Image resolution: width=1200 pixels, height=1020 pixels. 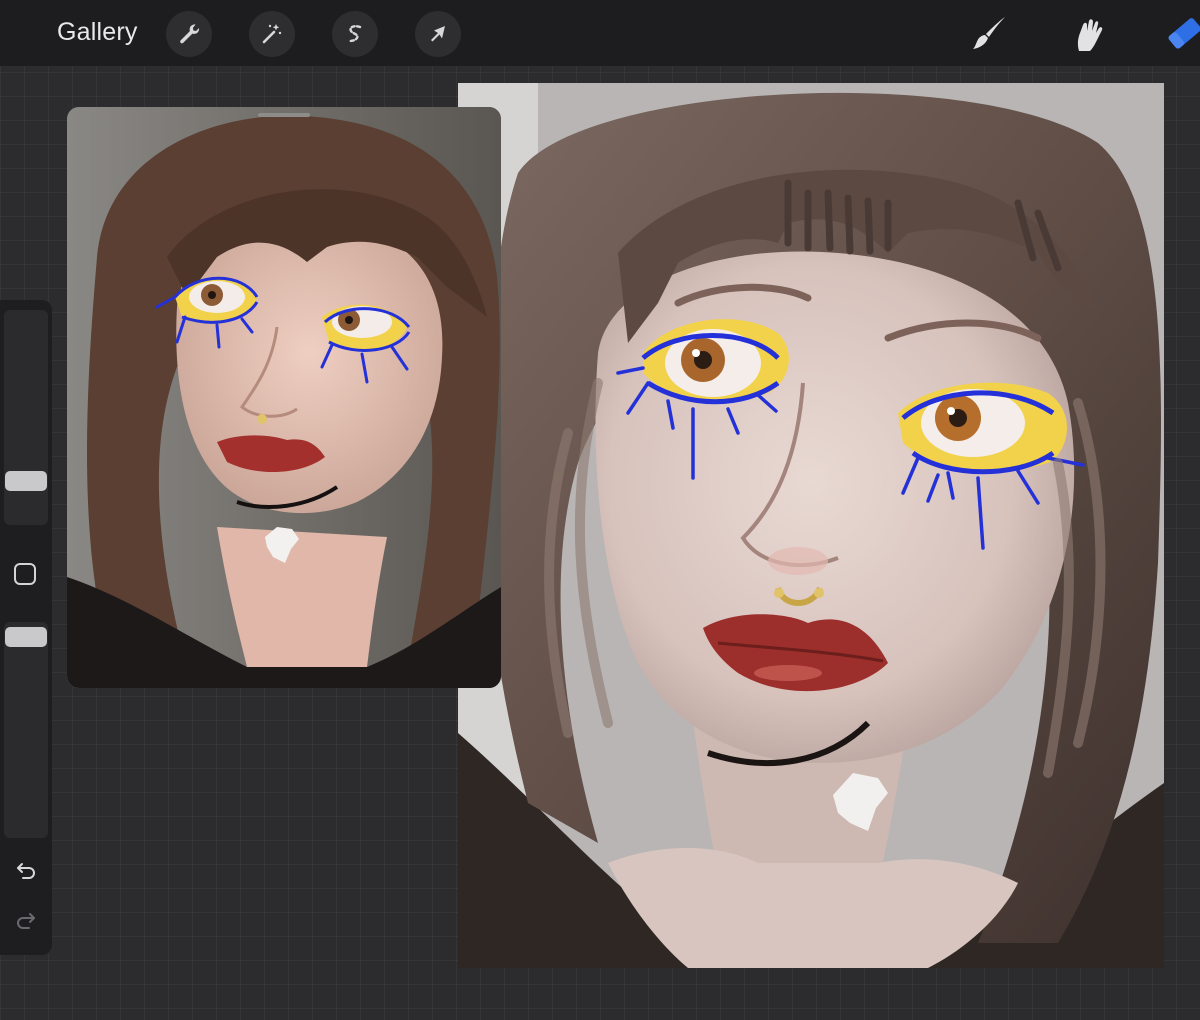 I want to click on eraser-icon, so click(x=1184, y=33).